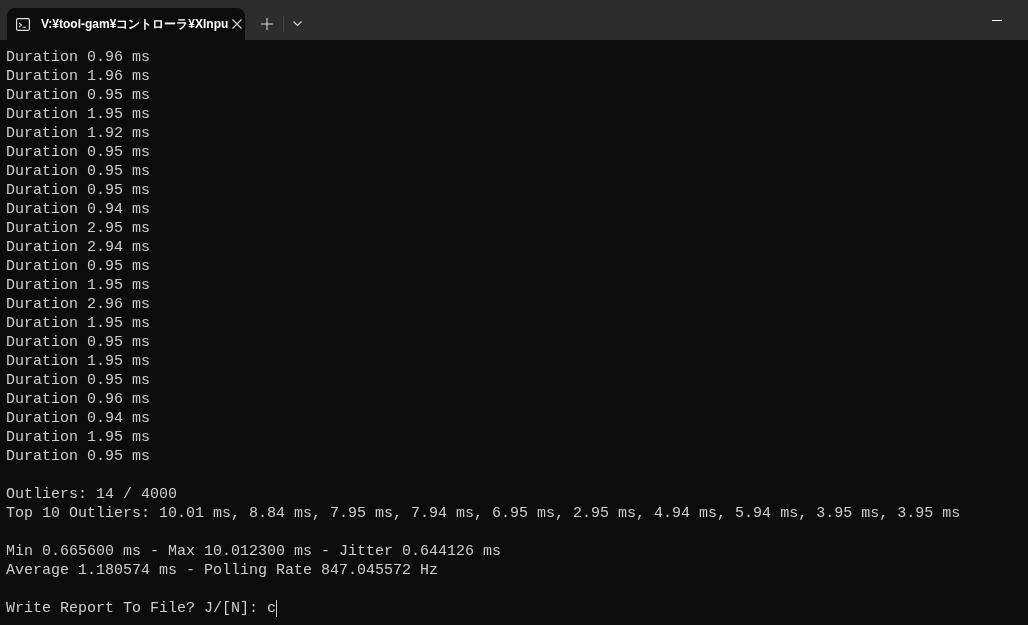  Describe the element at coordinates (237, 24) in the screenshot. I see `close-icon` at that location.